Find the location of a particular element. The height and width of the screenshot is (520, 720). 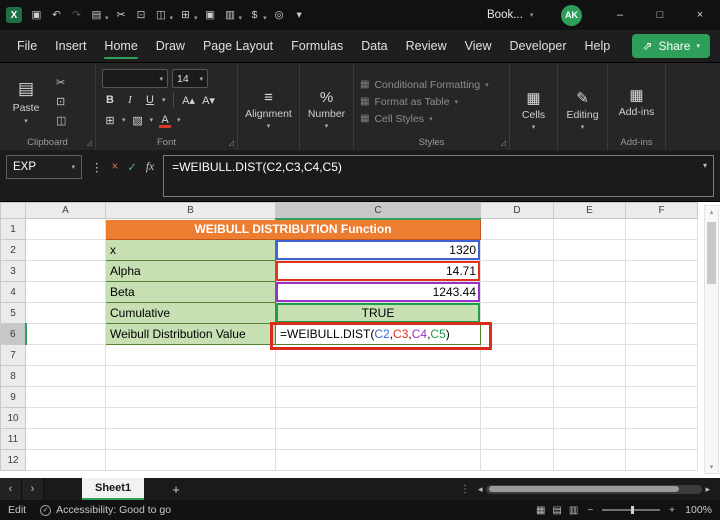

cell-A8 is located at coordinates (65, 376).